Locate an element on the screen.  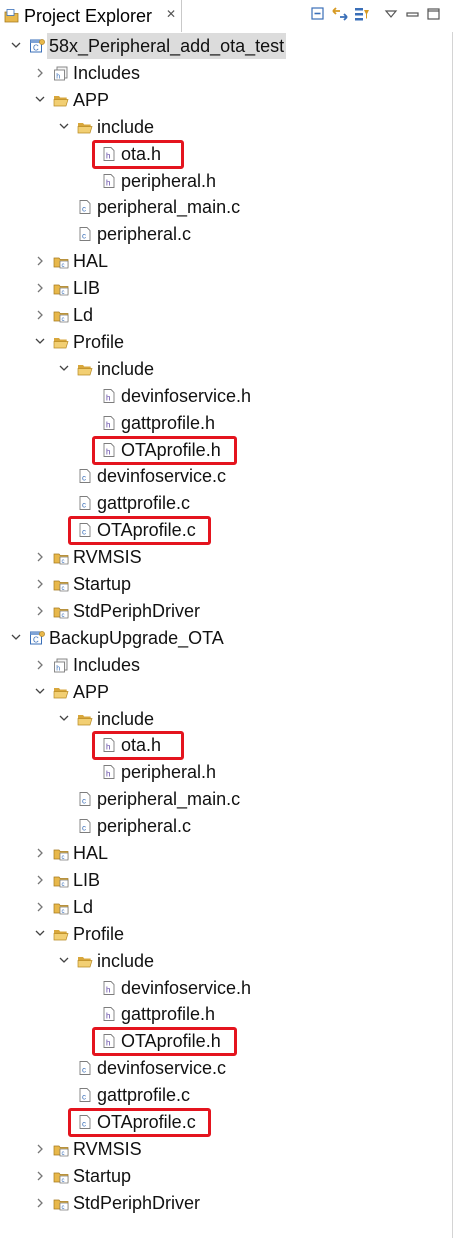
tree-item: C 58x_Peripheral_add_ota_test is located at coordinates (226, 46).